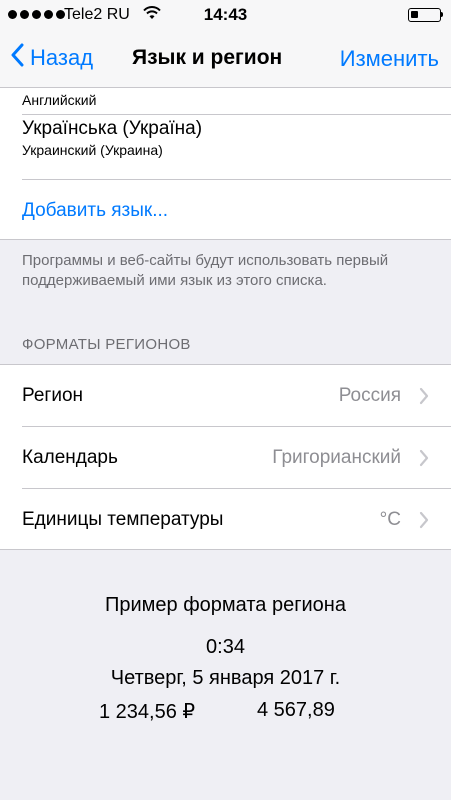 The height and width of the screenshot is (800, 451). Describe the element at coordinates (106, 344) in the screenshot. I see `region-formats-header: ФОРМАТЫ РЕГИОНОВ` at that location.